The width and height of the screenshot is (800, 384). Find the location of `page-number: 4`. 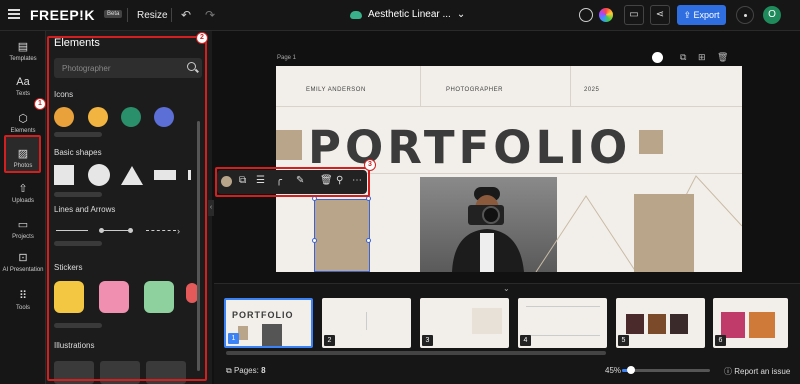

page-number: 4 is located at coordinates (525, 340).